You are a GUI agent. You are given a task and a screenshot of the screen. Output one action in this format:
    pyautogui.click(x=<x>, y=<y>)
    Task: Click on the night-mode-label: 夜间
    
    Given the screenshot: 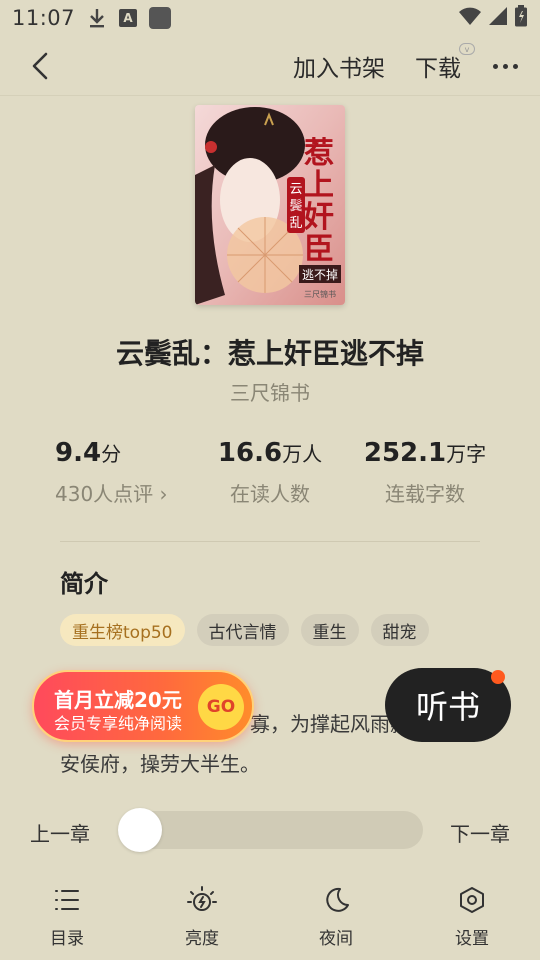 What is the action you would take?
    pyautogui.click(x=336, y=939)
    